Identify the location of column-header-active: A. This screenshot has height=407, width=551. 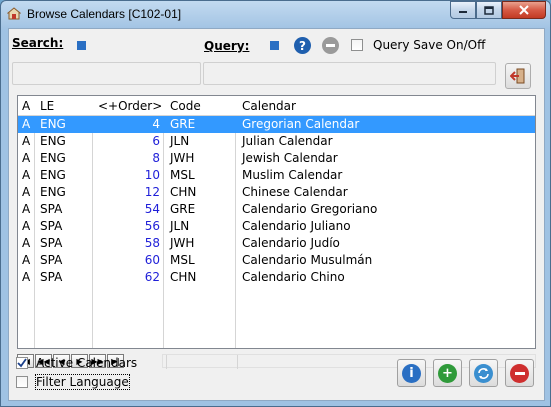
(26, 106).